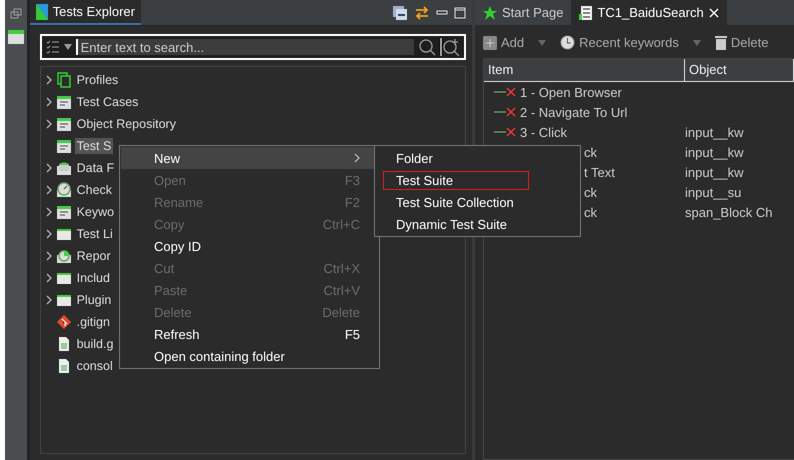 The width and height of the screenshot is (794, 460). I want to click on clock-icon, so click(568, 42).